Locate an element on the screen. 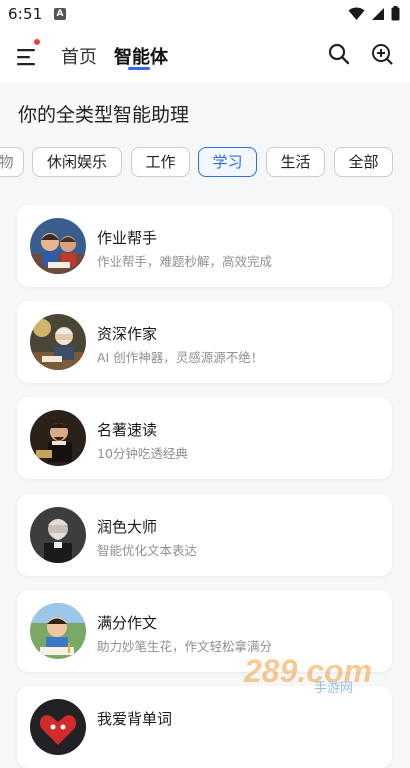 This screenshot has height=768, width=410. watermark-subtext: 手游网 is located at coordinates (333, 687).